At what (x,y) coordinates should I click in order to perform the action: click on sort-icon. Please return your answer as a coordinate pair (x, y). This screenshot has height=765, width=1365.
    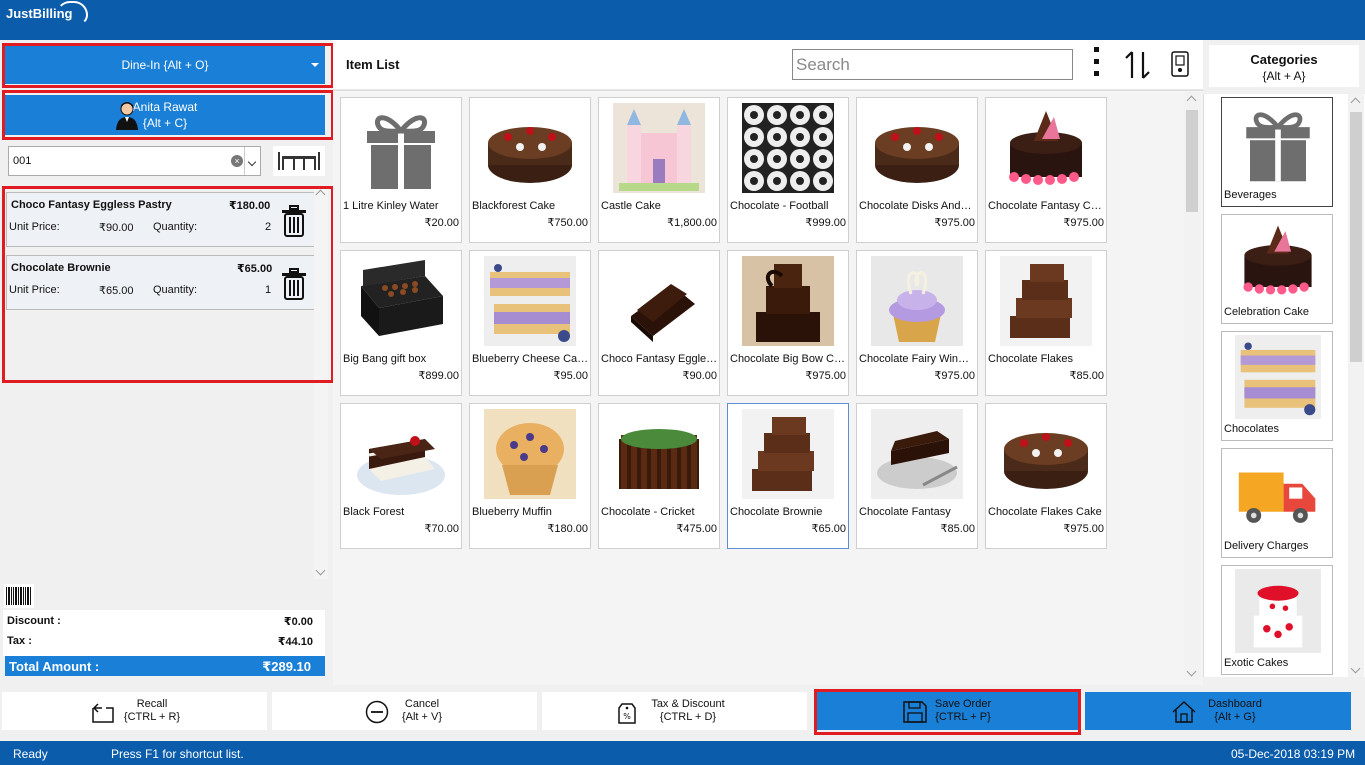
    Looking at the image, I should click on (1138, 65).